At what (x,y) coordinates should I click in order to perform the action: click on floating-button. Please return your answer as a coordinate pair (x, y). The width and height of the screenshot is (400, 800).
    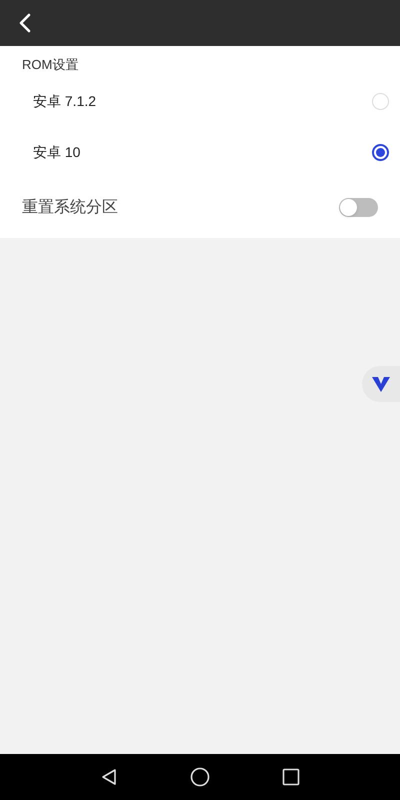
    Looking at the image, I should click on (381, 384).